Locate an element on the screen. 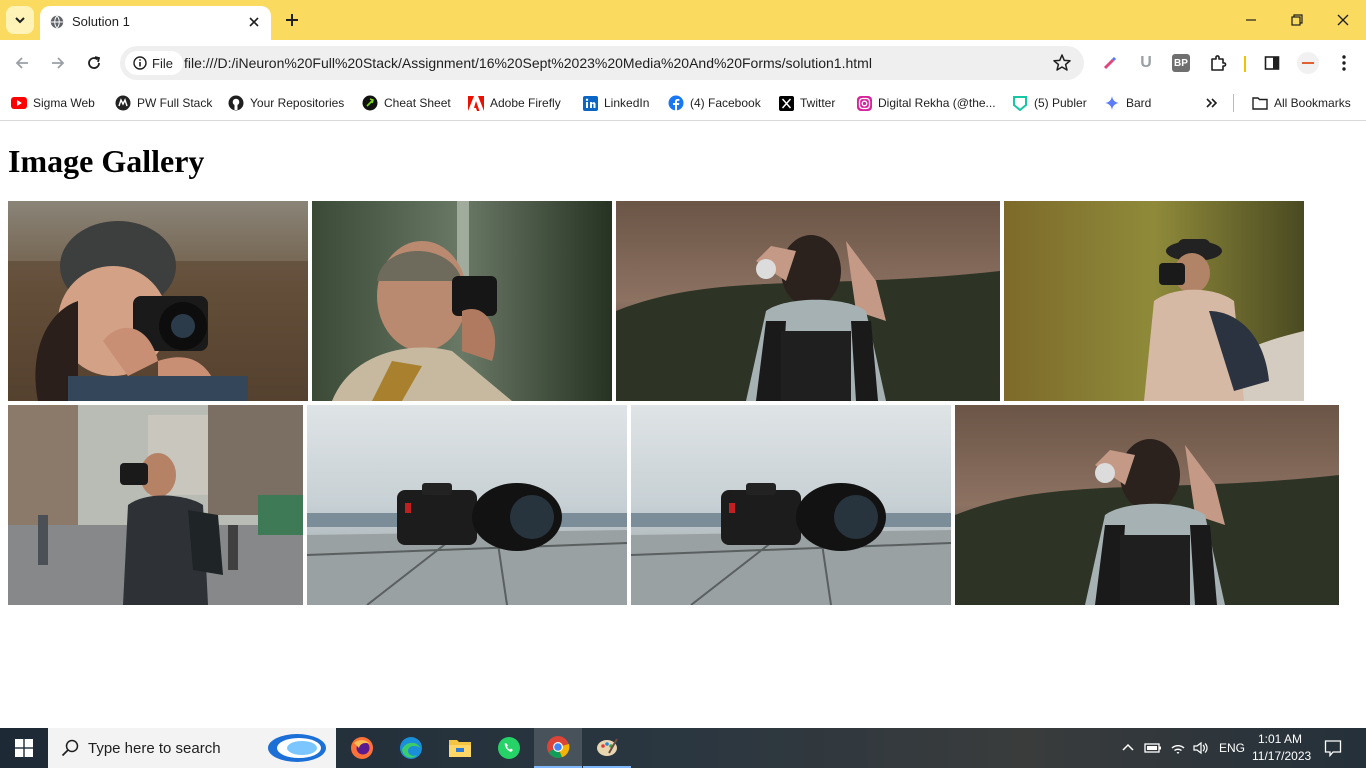 The image size is (1366, 768). firefox-app is located at coordinates (362, 748).